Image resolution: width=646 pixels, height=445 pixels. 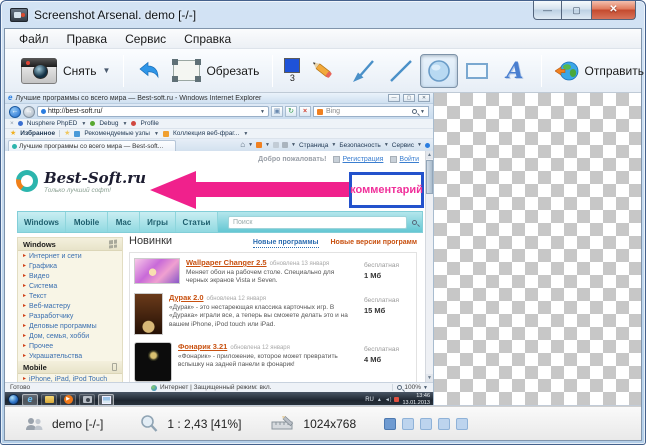 I want to click on text-tool-icon: A, so click(x=515, y=70).